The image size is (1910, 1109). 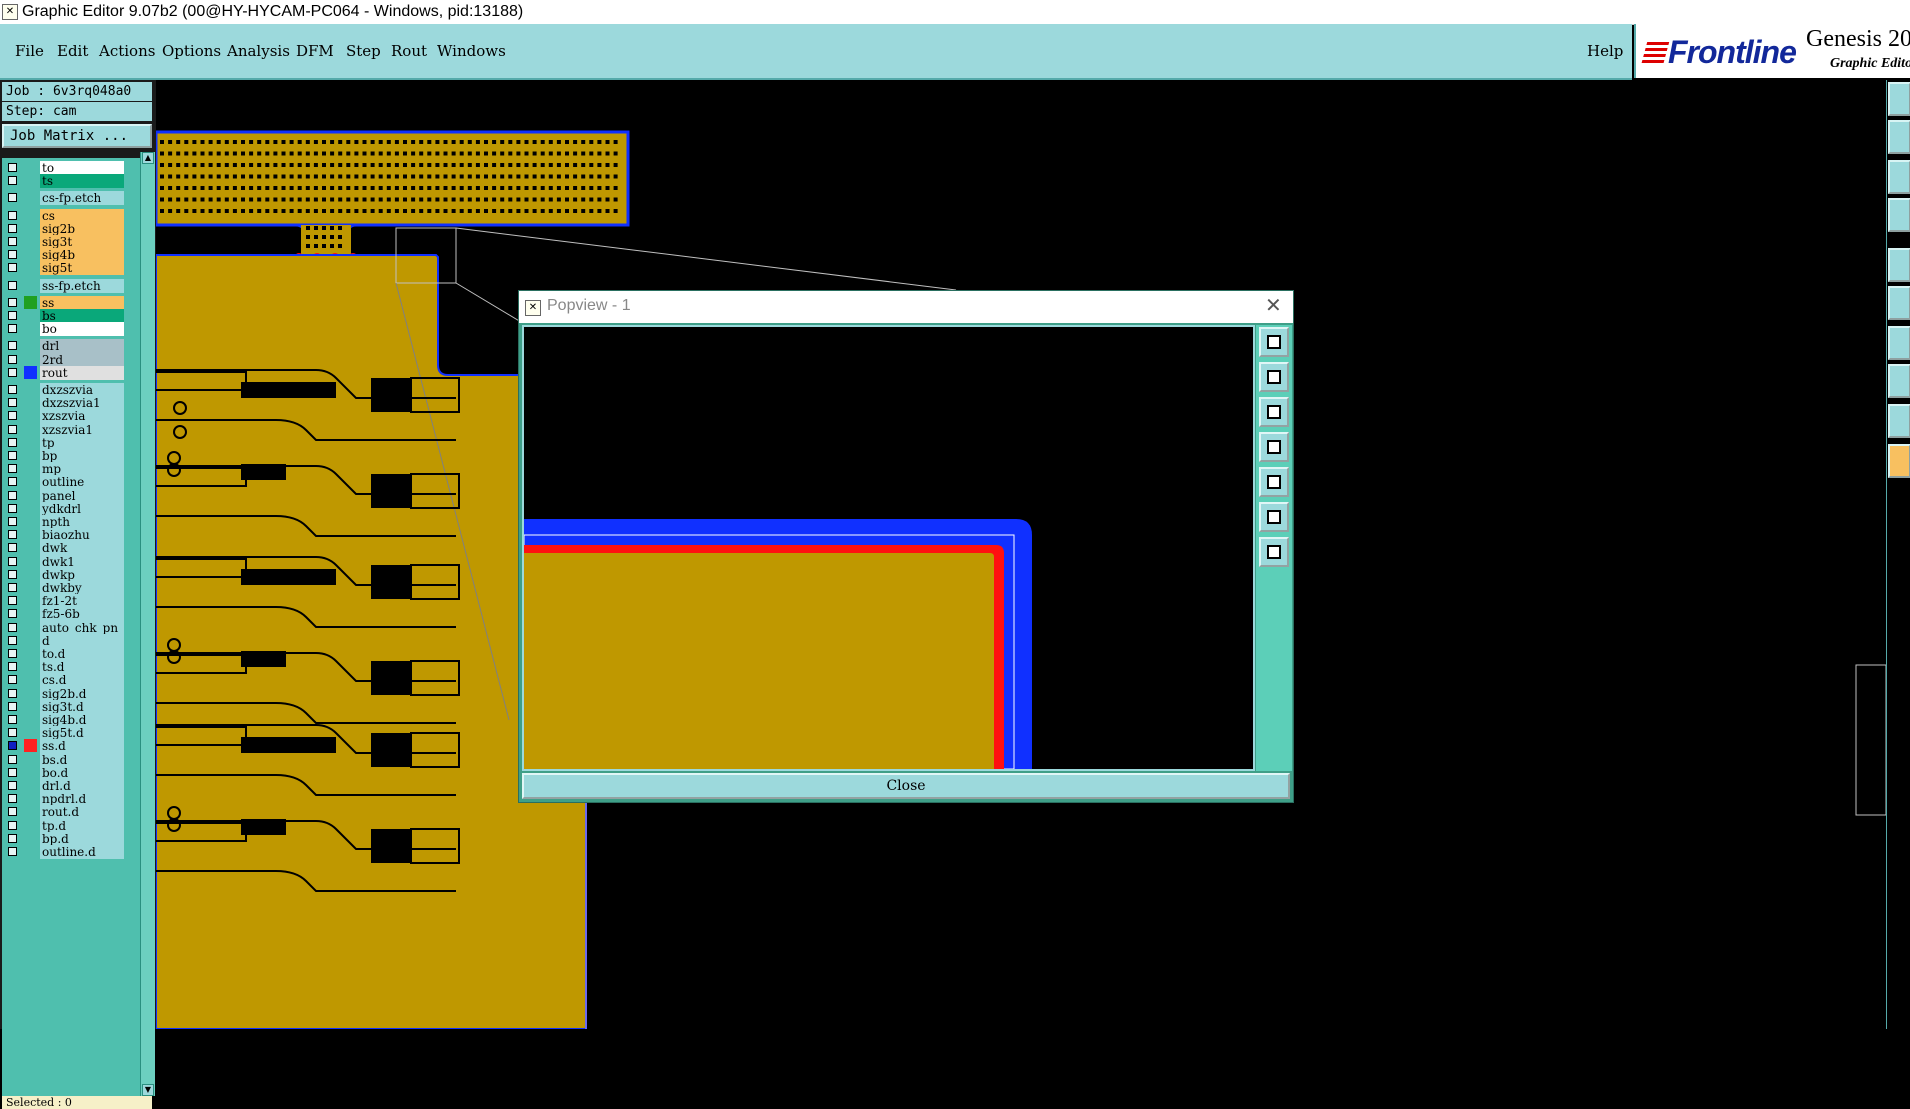 What do you see at coordinates (71, 329) in the screenshot?
I see `layer-row: bo` at bounding box center [71, 329].